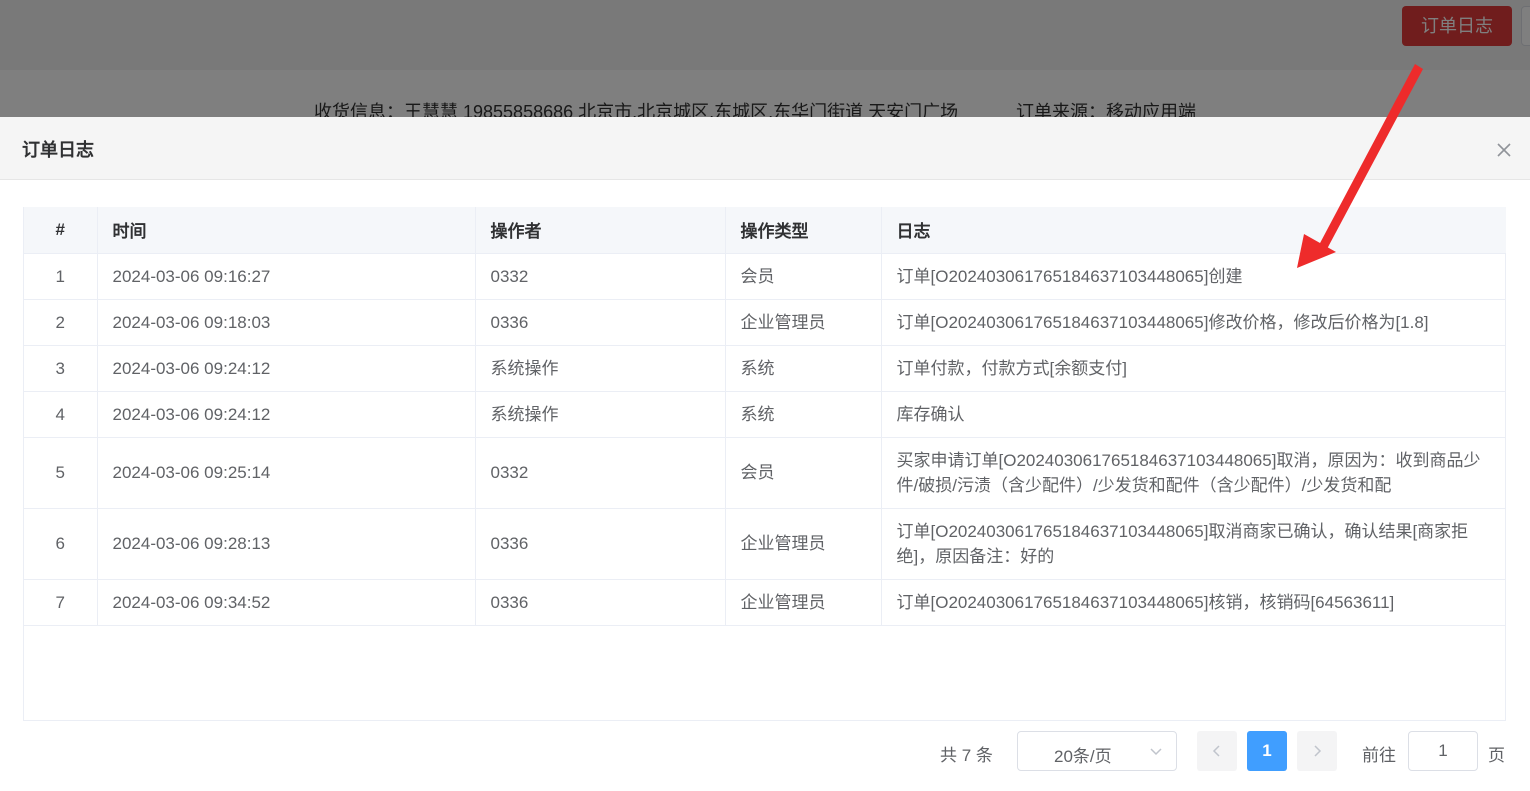  What do you see at coordinates (765, 148) in the screenshot?
I see `dialog-header: 订单日志` at bounding box center [765, 148].